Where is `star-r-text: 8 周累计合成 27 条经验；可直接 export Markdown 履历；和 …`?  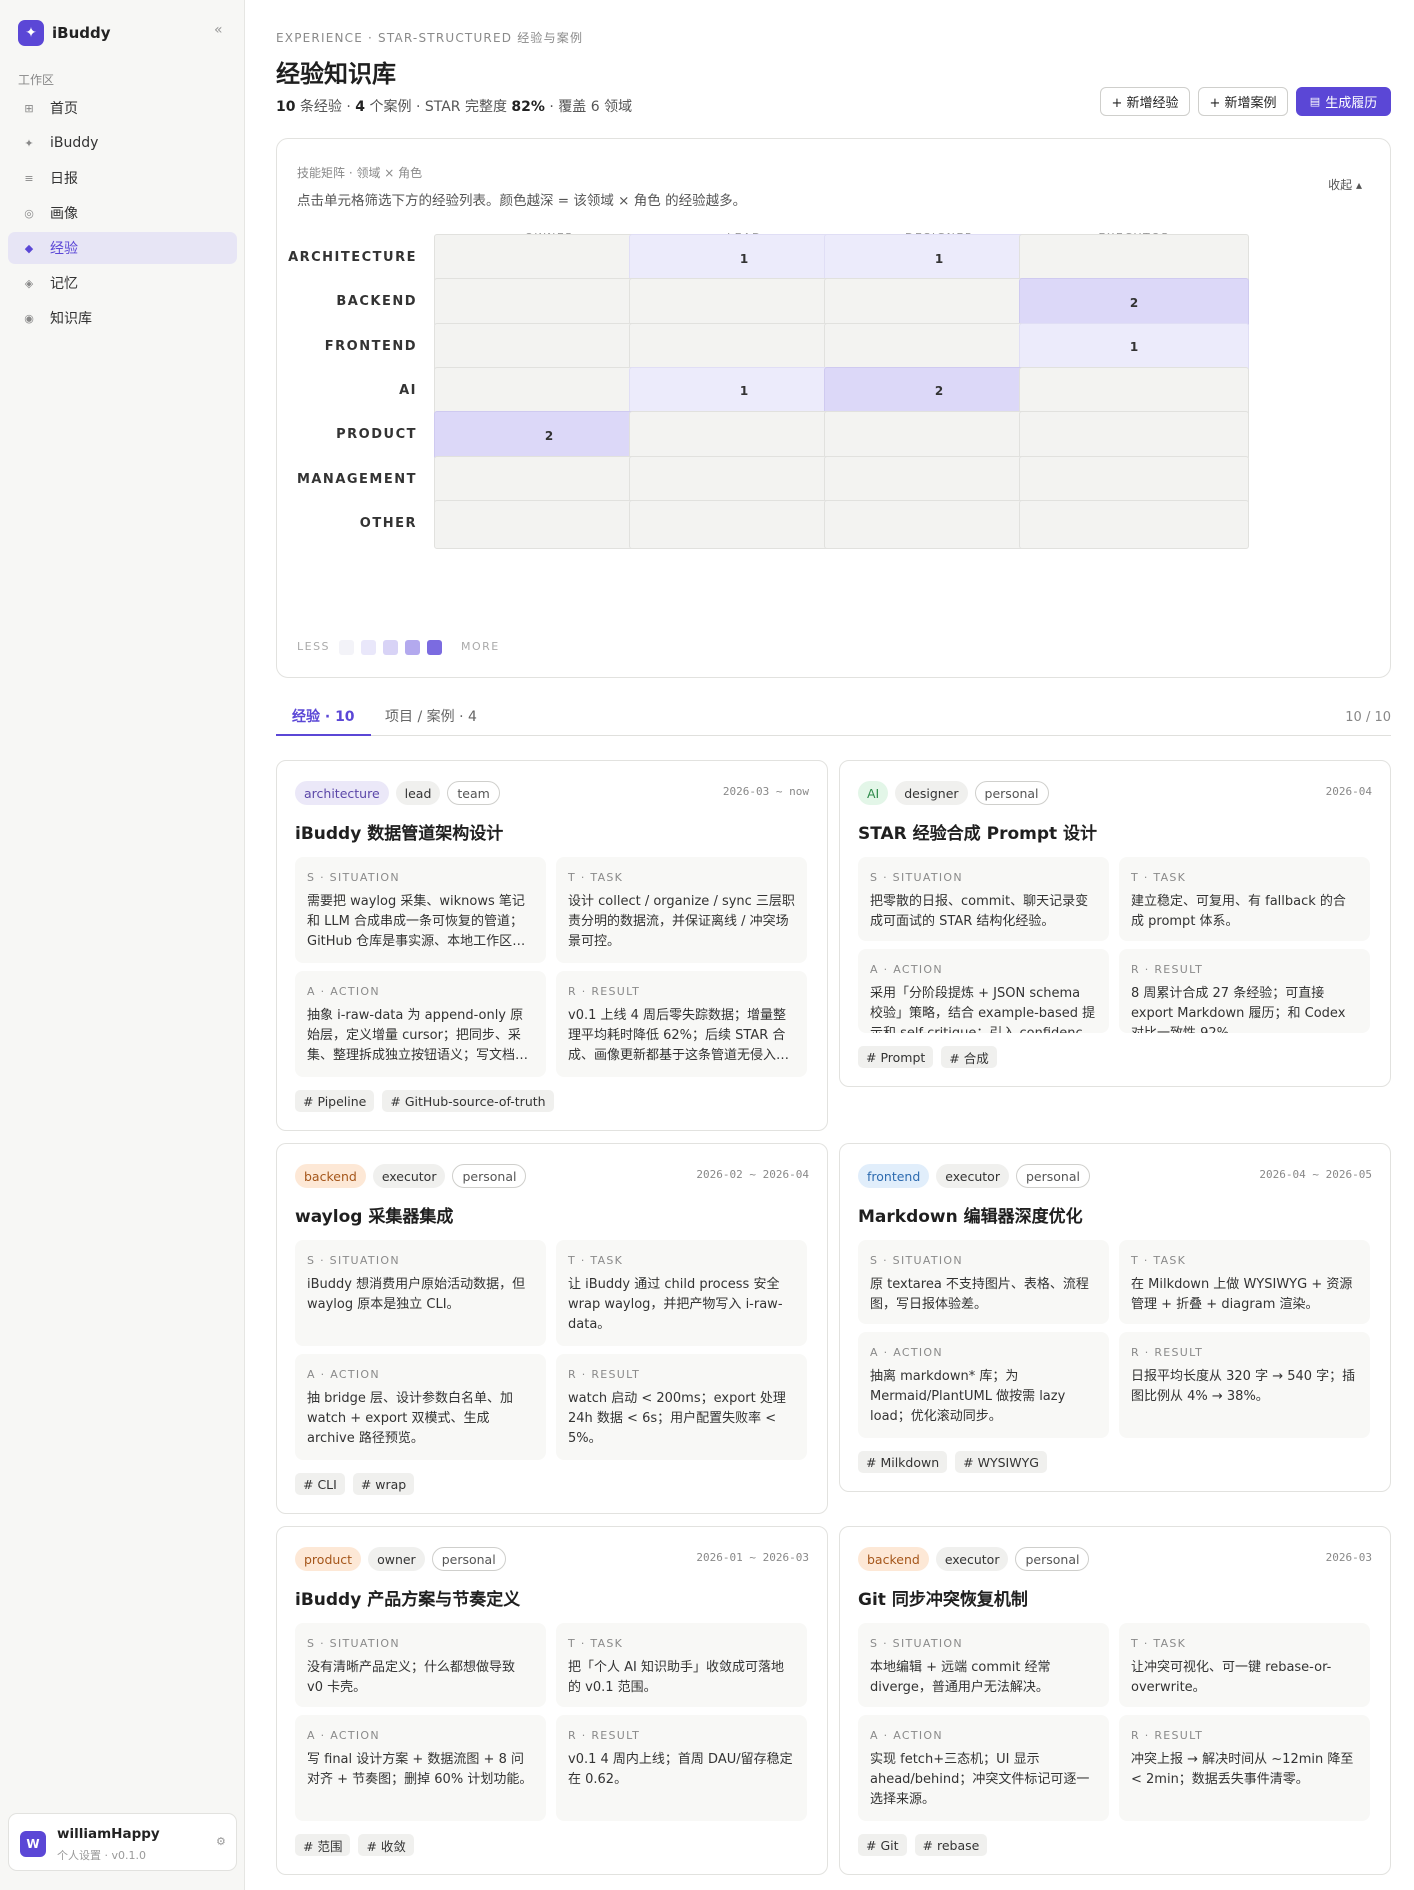 star-r-text: 8 周累计合成 27 条经验；可直接 export Markdown 履历；和 … is located at coordinates (1238, 1009).